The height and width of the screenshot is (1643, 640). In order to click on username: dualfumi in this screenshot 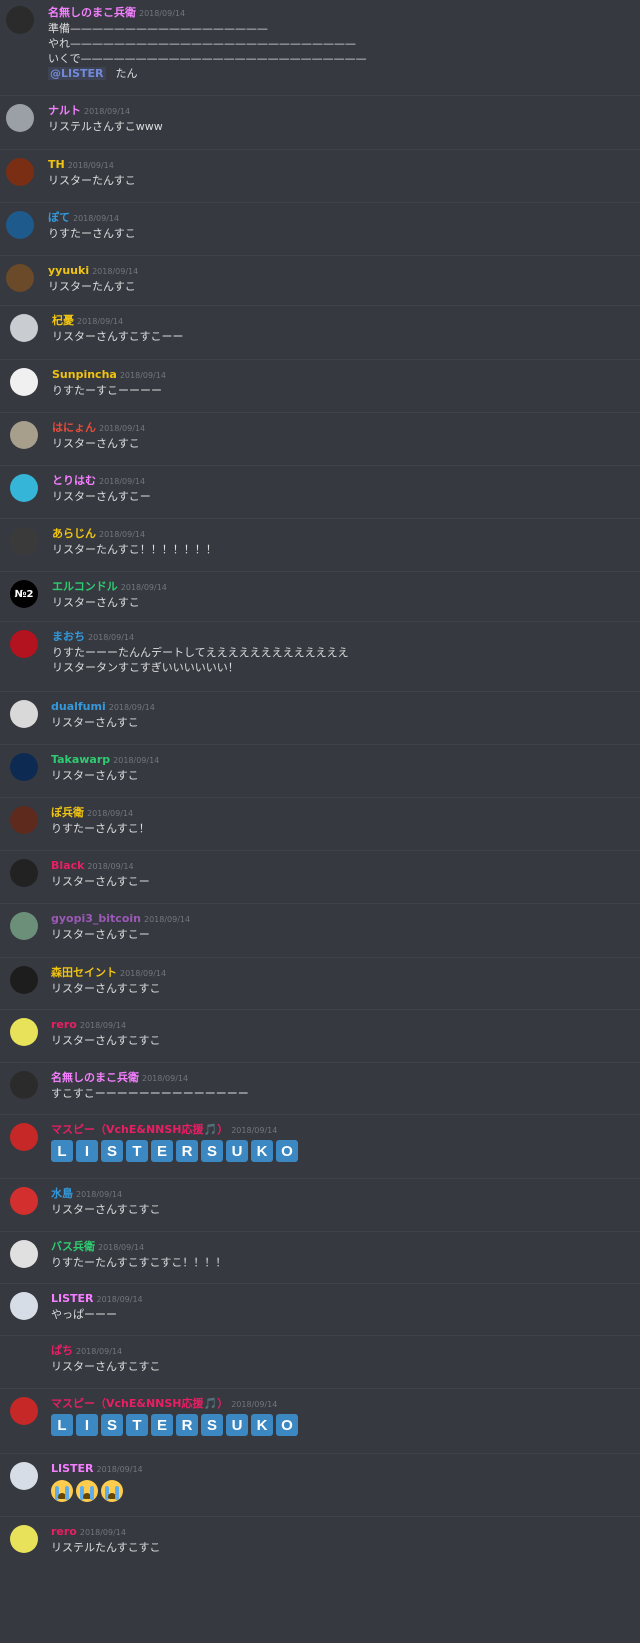, I will do `click(78, 706)`.